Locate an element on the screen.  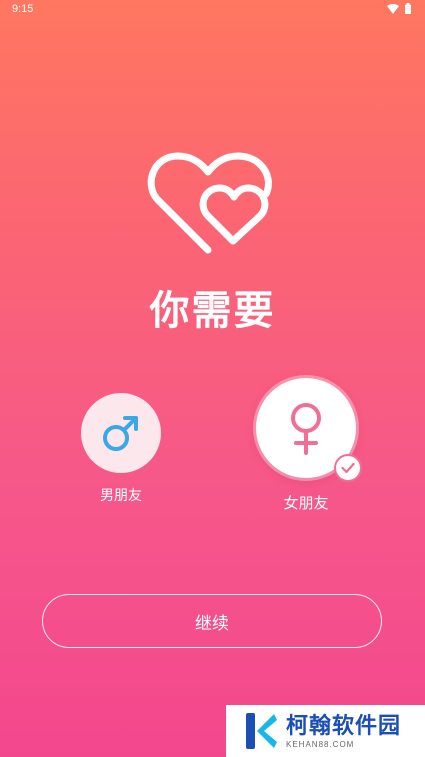
girlfriend-label: 女朋友 is located at coordinates (306, 503).